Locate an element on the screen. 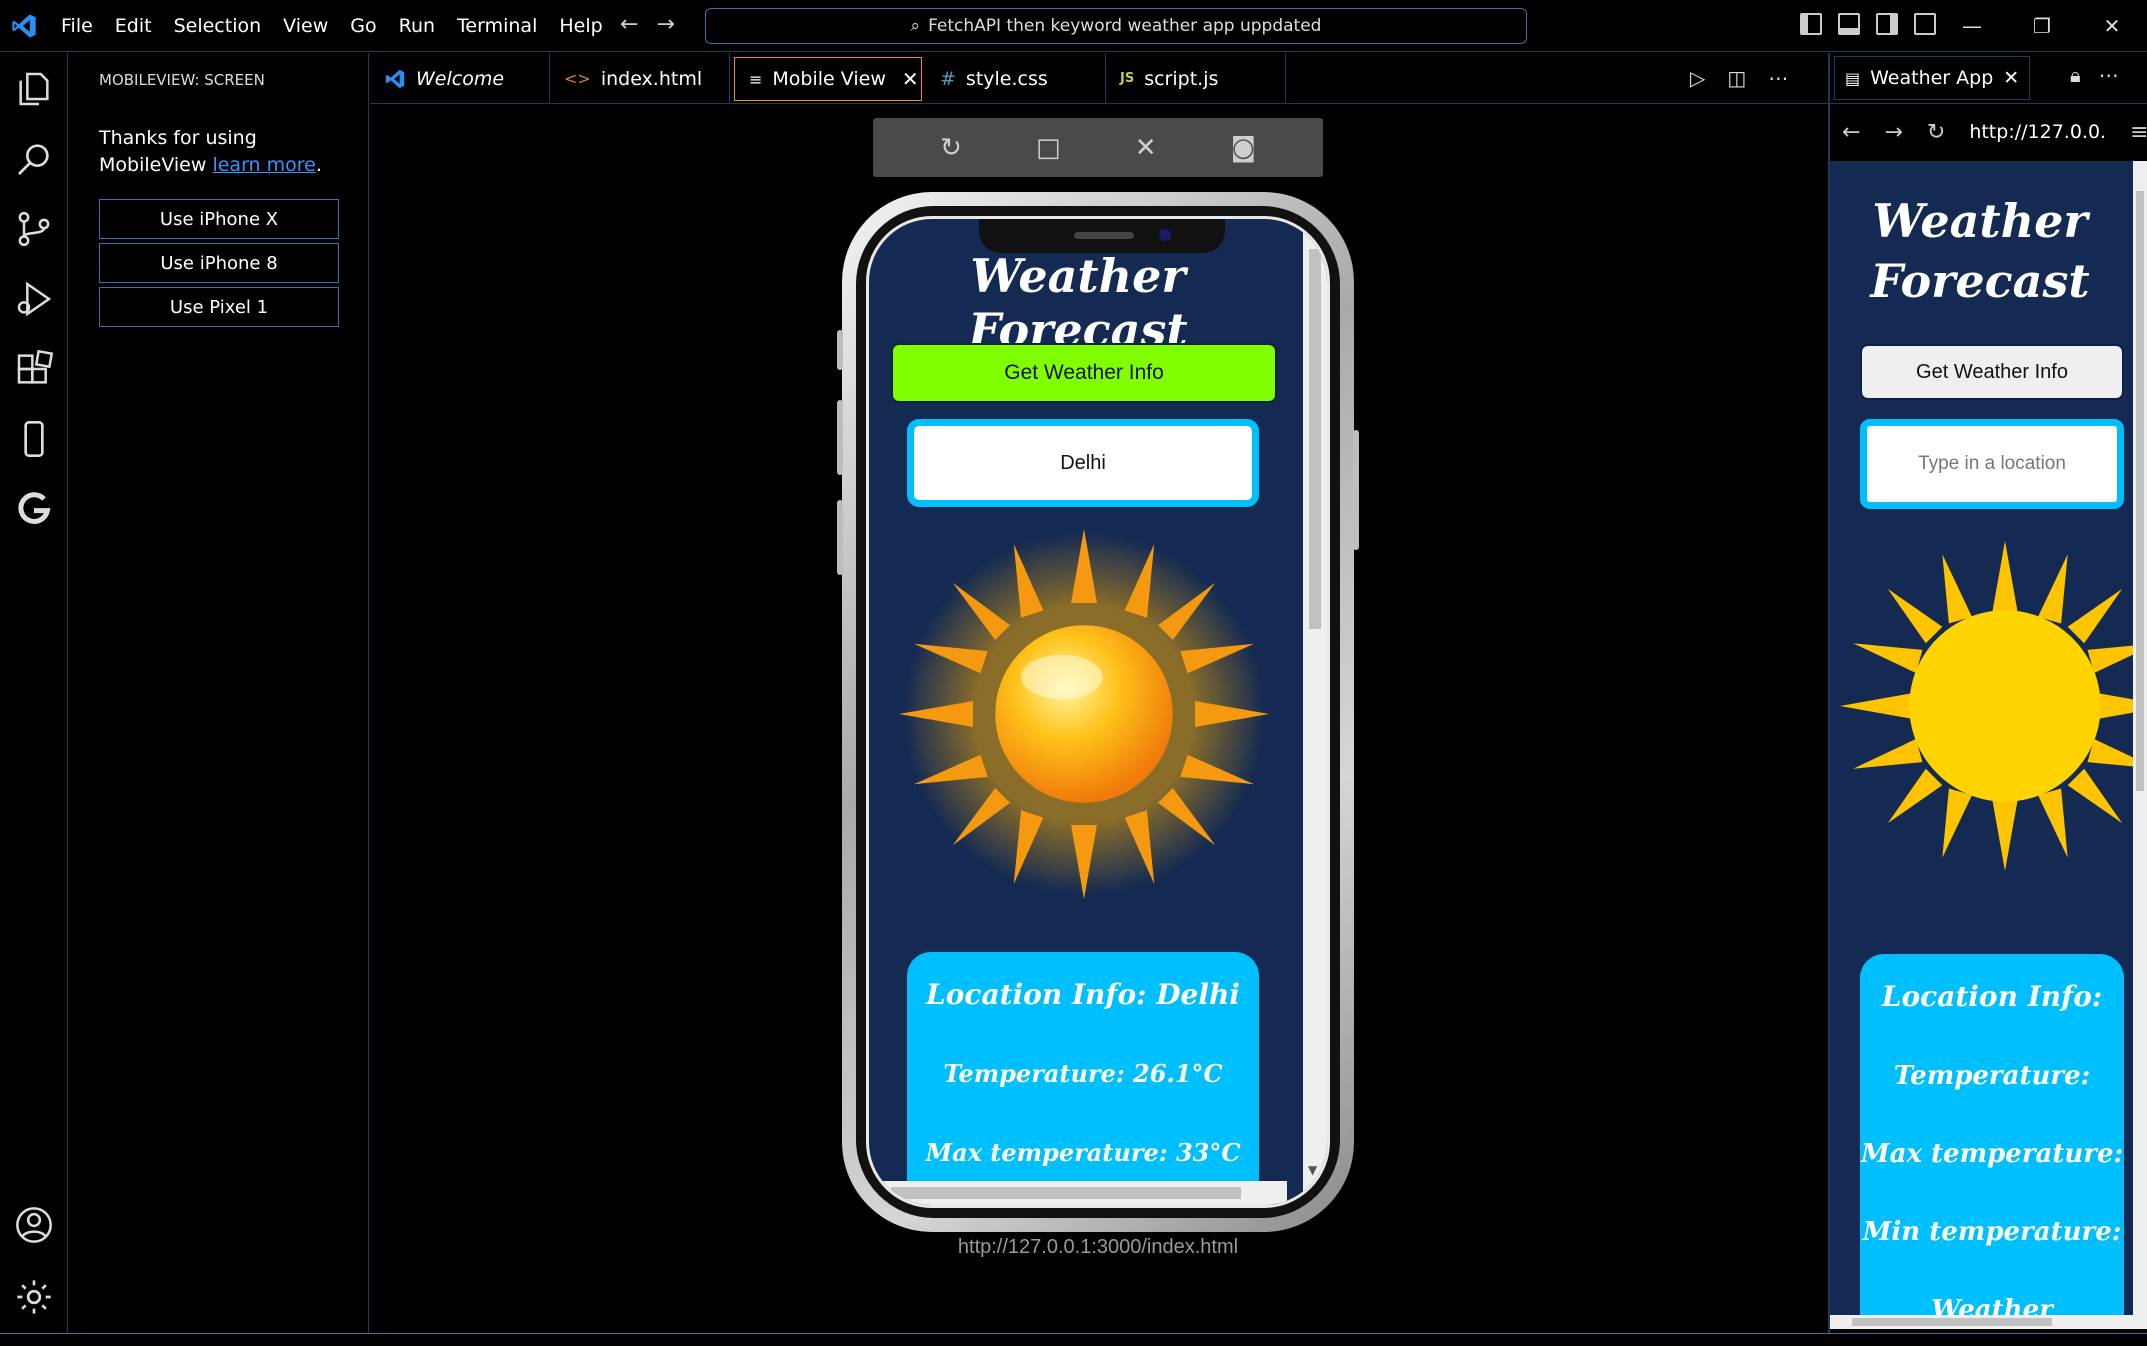  temperature-text: Temperature: is located at coordinates (1992, 1076).